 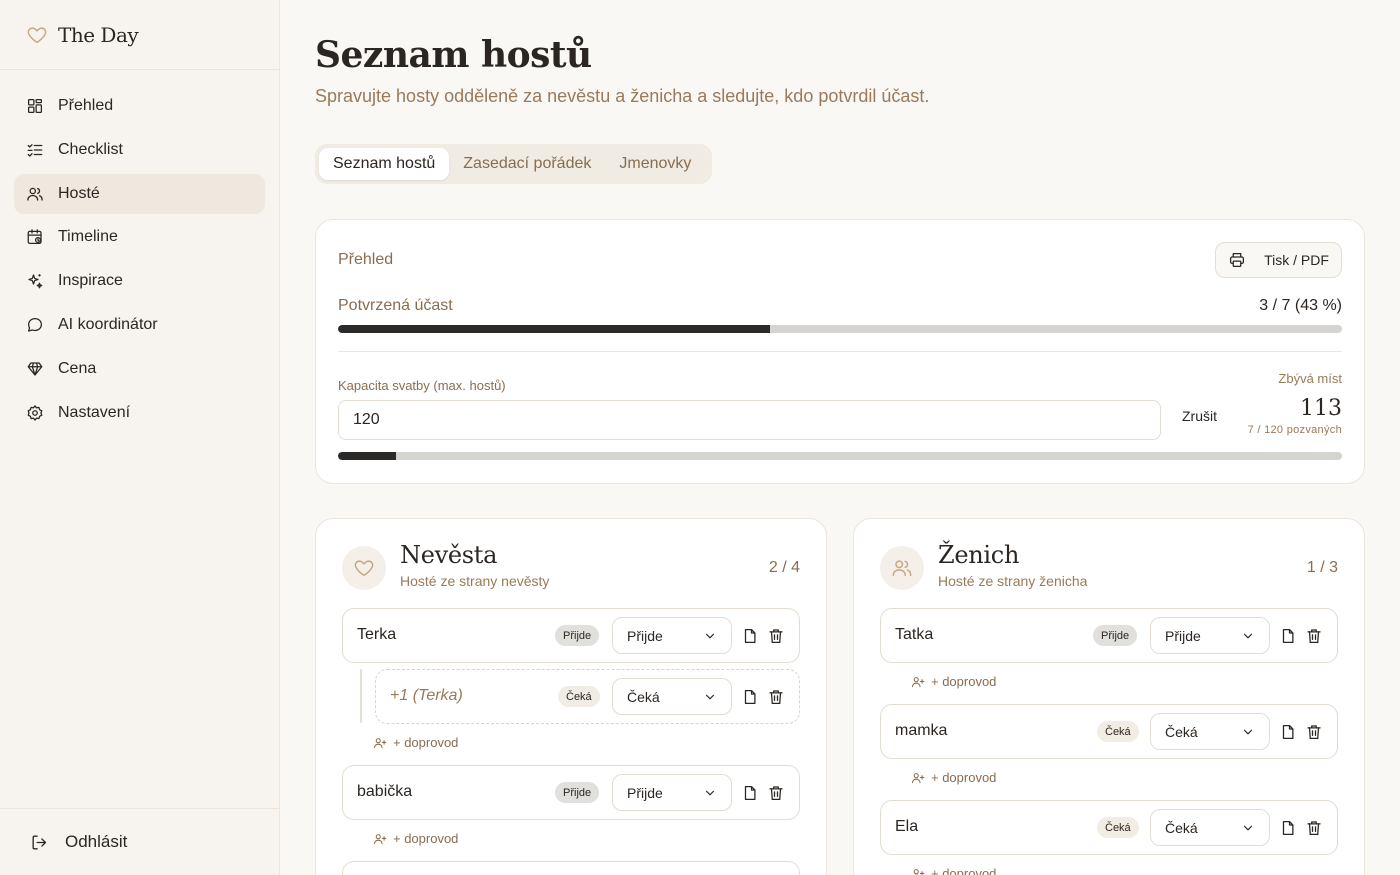 I want to click on print-label: Tisk / PDF, so click(x=1296, y=260).